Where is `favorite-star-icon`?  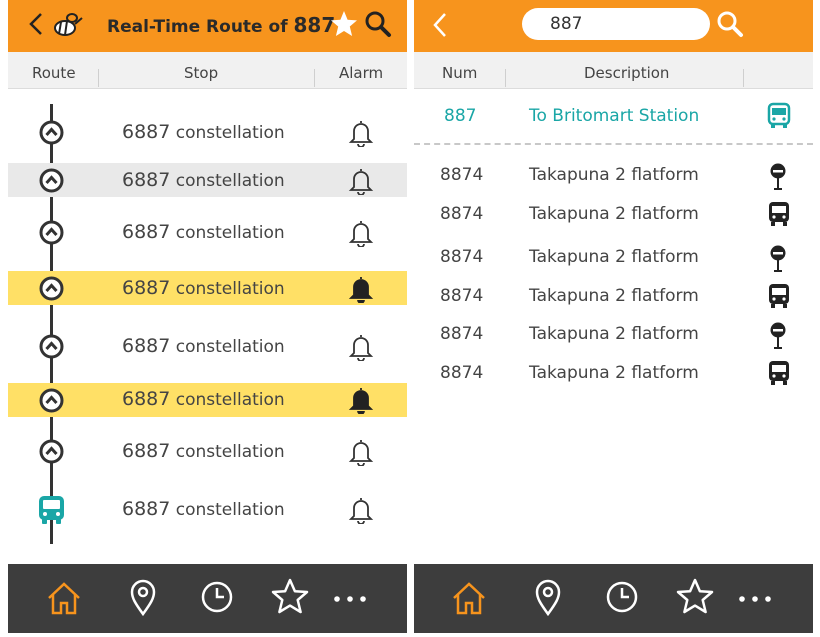 favorite-star-icon is located at coordinates (344, 23).